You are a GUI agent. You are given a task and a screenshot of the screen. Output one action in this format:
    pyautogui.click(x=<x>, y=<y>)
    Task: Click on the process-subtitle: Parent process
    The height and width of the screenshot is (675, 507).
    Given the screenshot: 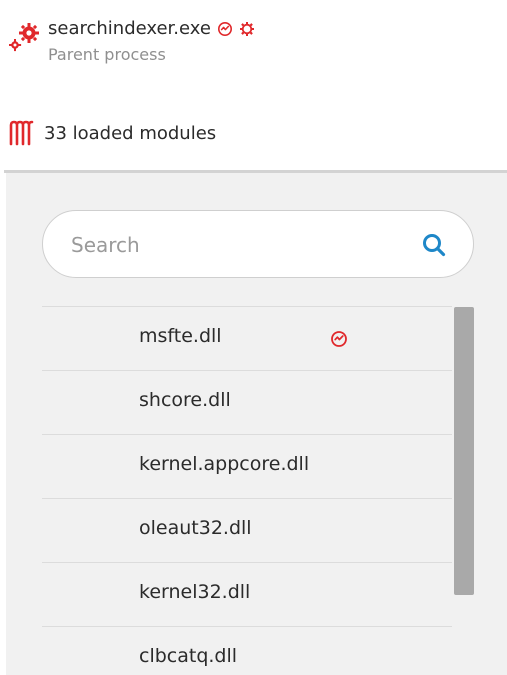 What is the action you would take?
    pyautogui.click(x=107, y=54)
    